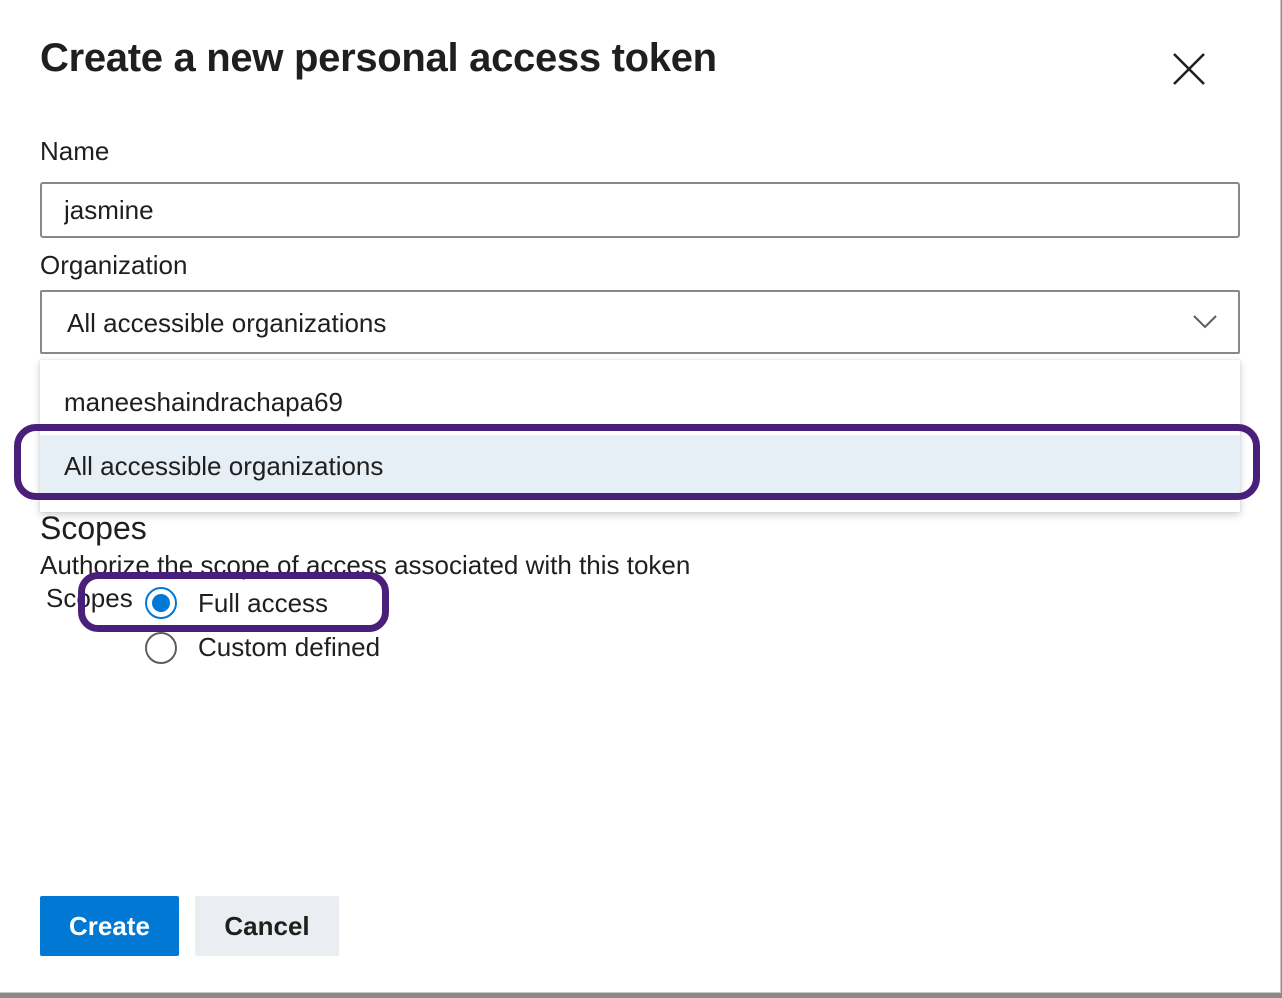 This screenshot has height=998, width=1282. I want to click on dialog-title: Create a new personal access token, so click(378, 58).